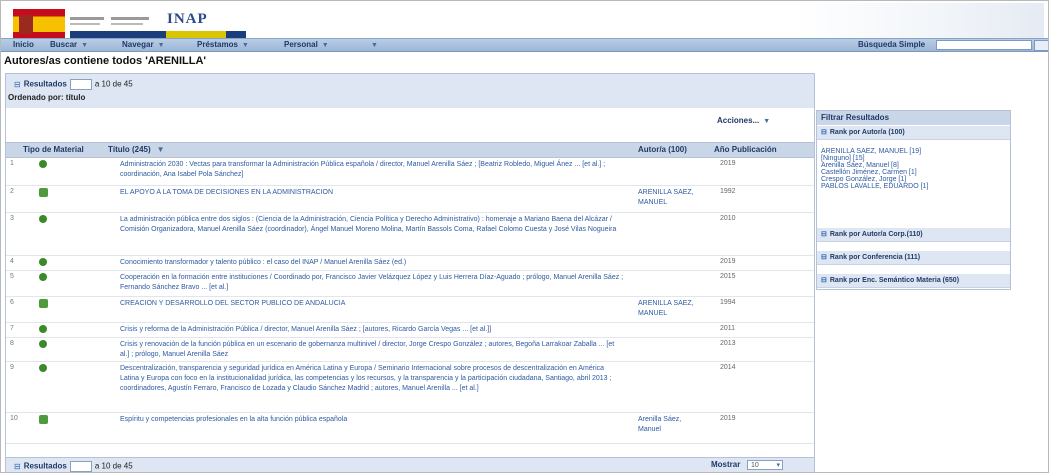  What do you see at coordinates (47, 97) in the screenshot?
I see `sort-order-label: Ordenado por: título` at bounding box center [47, 97].